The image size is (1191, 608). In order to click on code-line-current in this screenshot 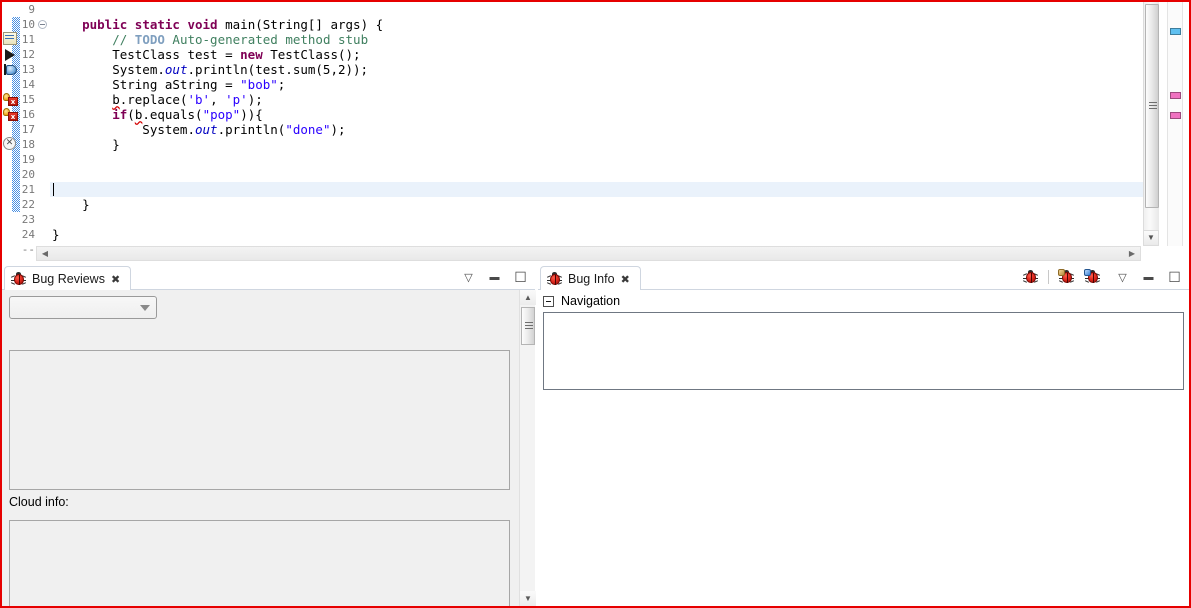, I will do `click(597, 189)`.